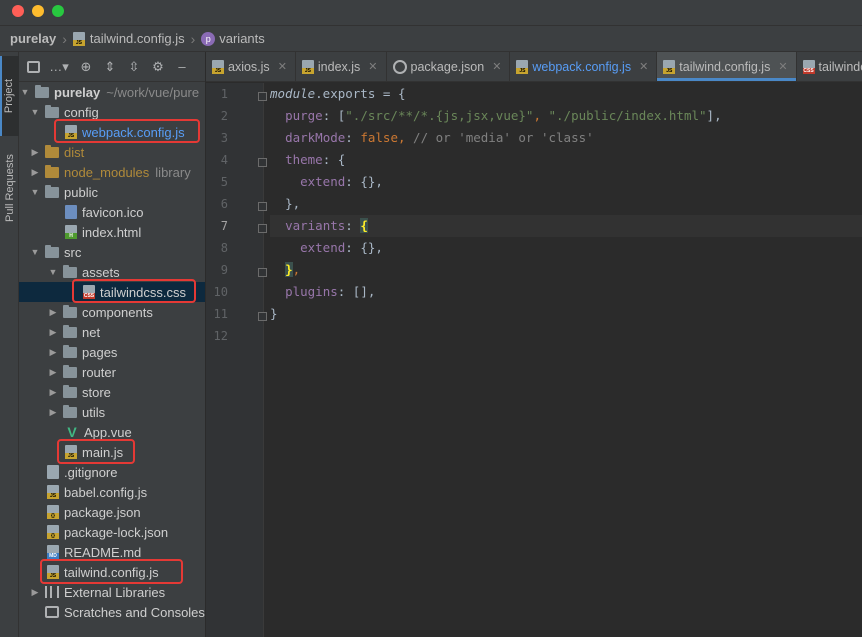 Image resolution: width=862 pixels, height=637 pixels. What do you see at coordinates (112, 292) in the screenshot?
I see `tree-item-tailwindcss: CSS tailwindcss.css` at bounding box center [112, 292].